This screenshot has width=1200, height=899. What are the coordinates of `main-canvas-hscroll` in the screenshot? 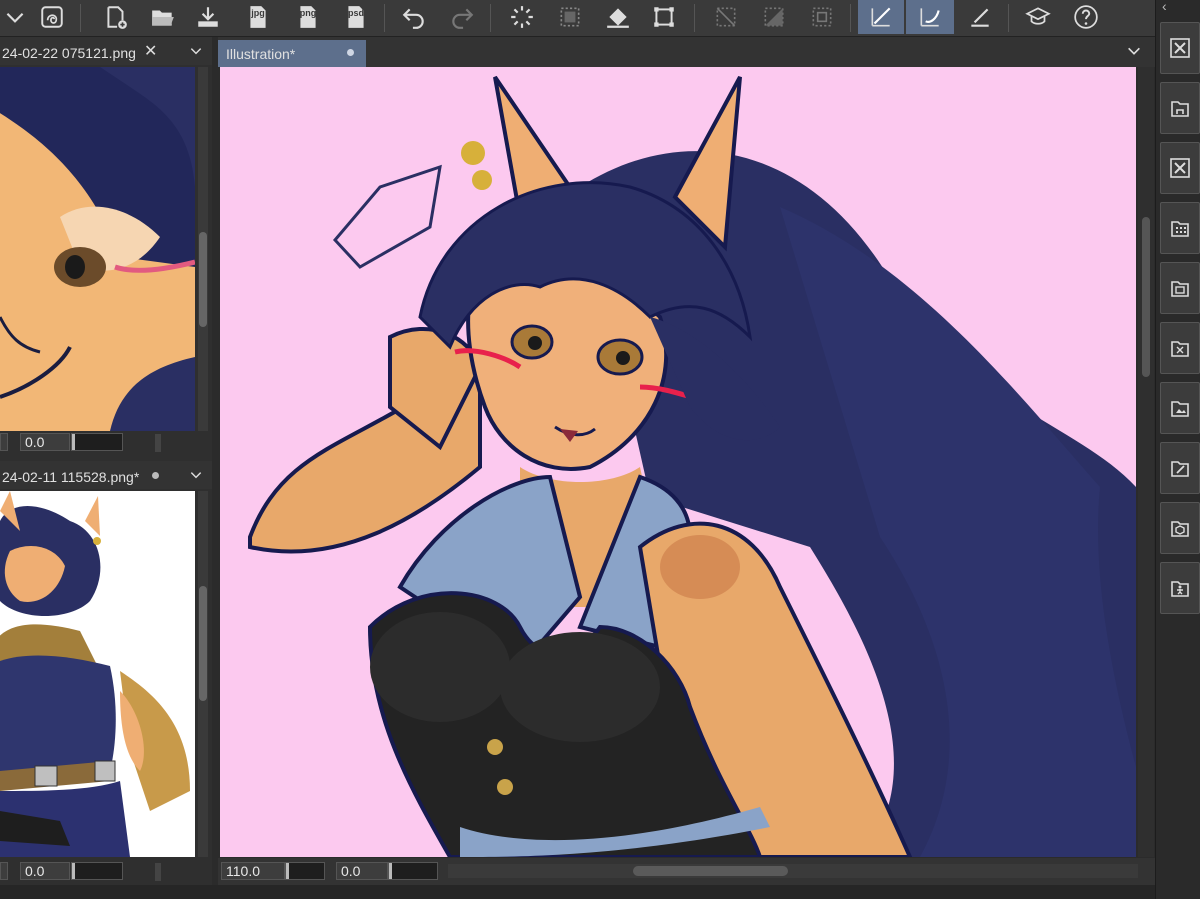 It's located at (793, 871).